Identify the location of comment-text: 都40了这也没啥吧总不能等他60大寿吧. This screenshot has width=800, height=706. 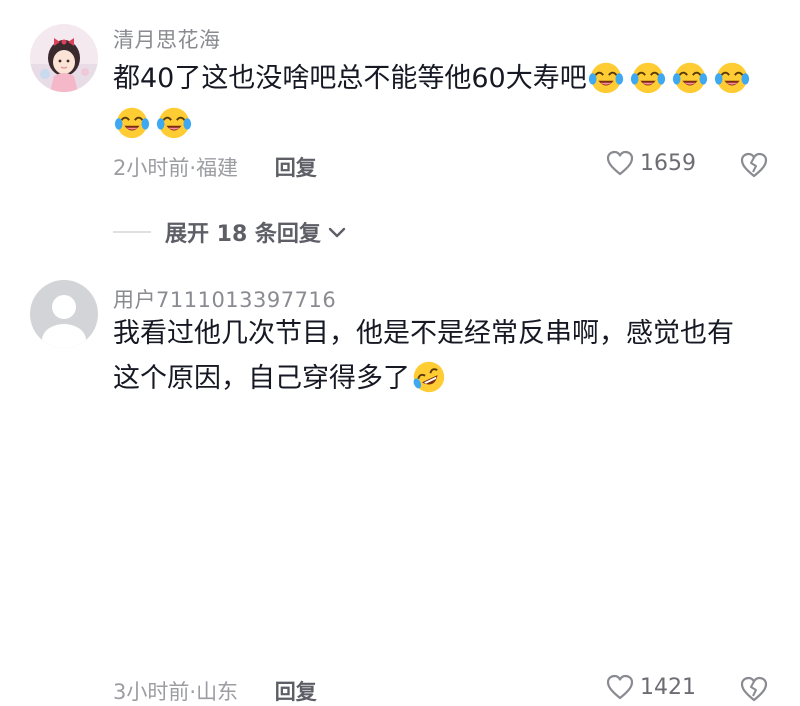
(443, 101).